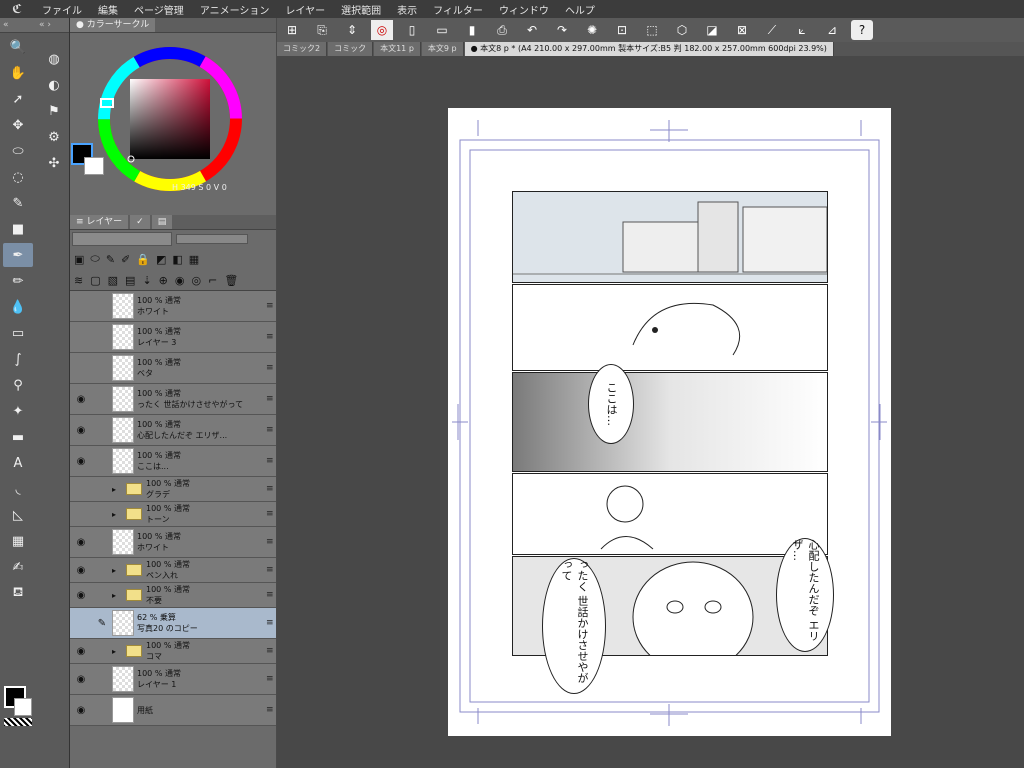  I want to click on combine-icon: ⊕, so click(163, 280).